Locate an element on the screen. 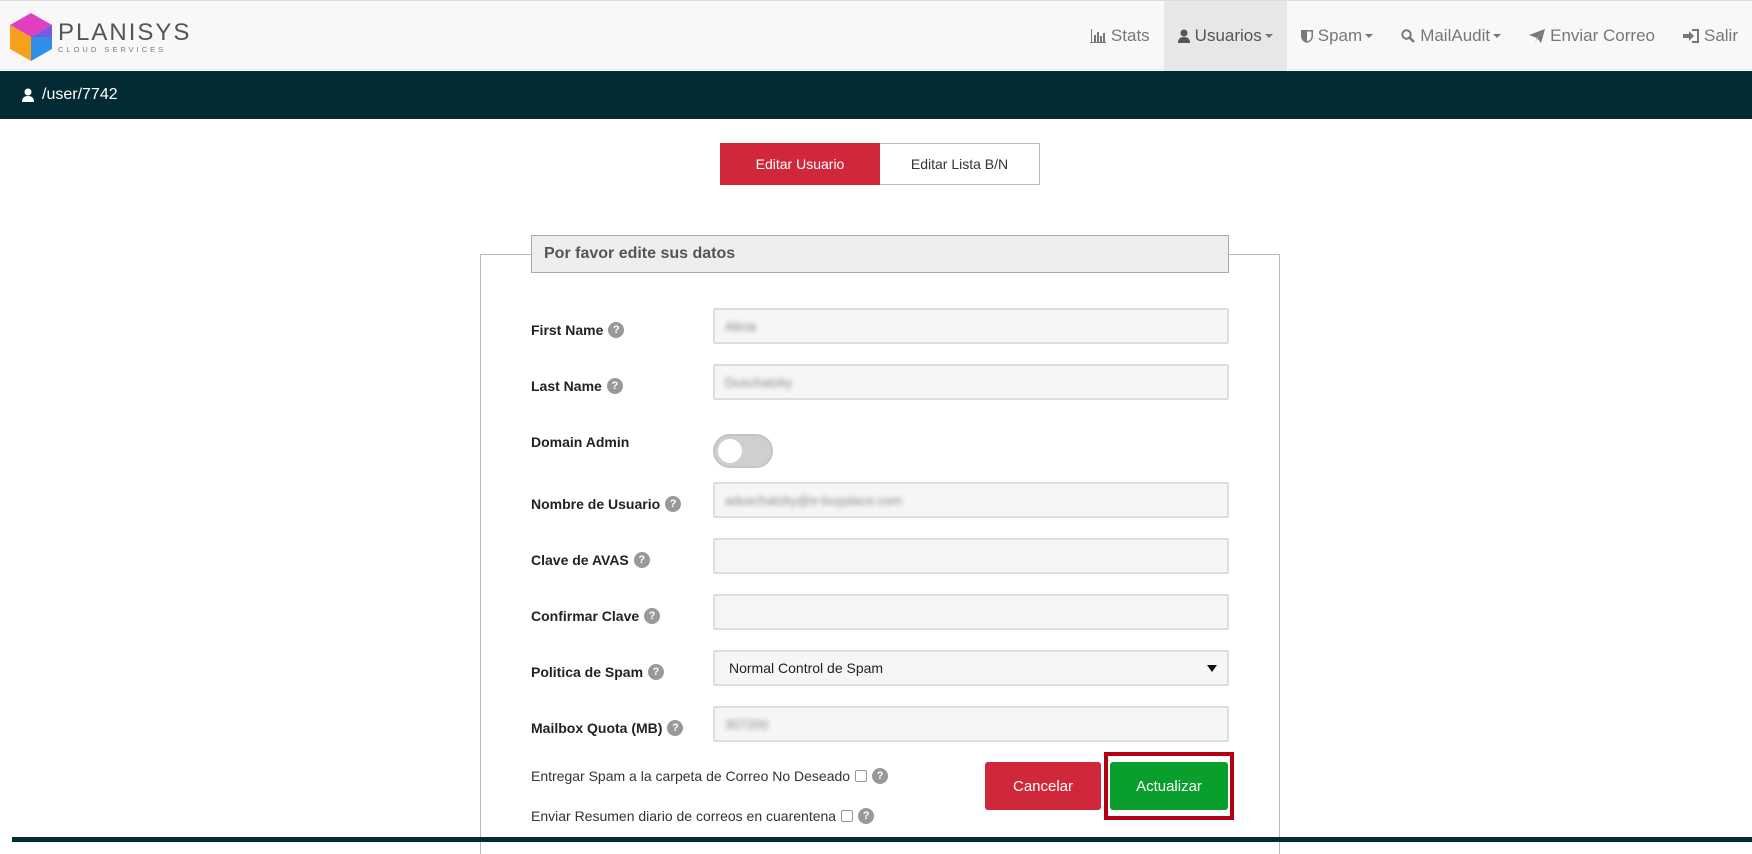 The image size is (1752, 854). confirm-password-row: Confirmar Clave? is located at coordinates (880, 612).